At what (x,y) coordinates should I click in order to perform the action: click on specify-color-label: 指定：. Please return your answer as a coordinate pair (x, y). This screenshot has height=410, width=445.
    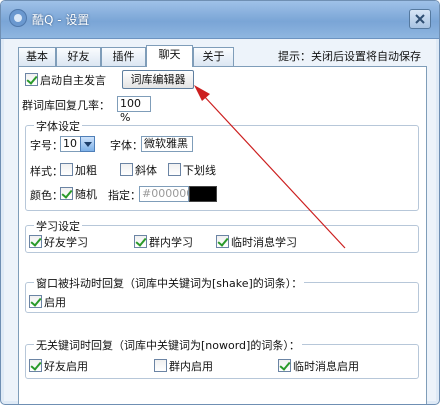
    Looking at the image, I should click on (124, 195).